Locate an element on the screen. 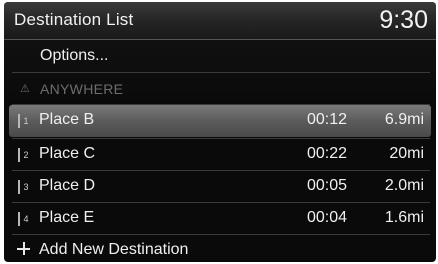 Image resolution: width=438 pixels, height=264 pixels. waypoint-number-icon: 4 is located at coordinates (25, 219).